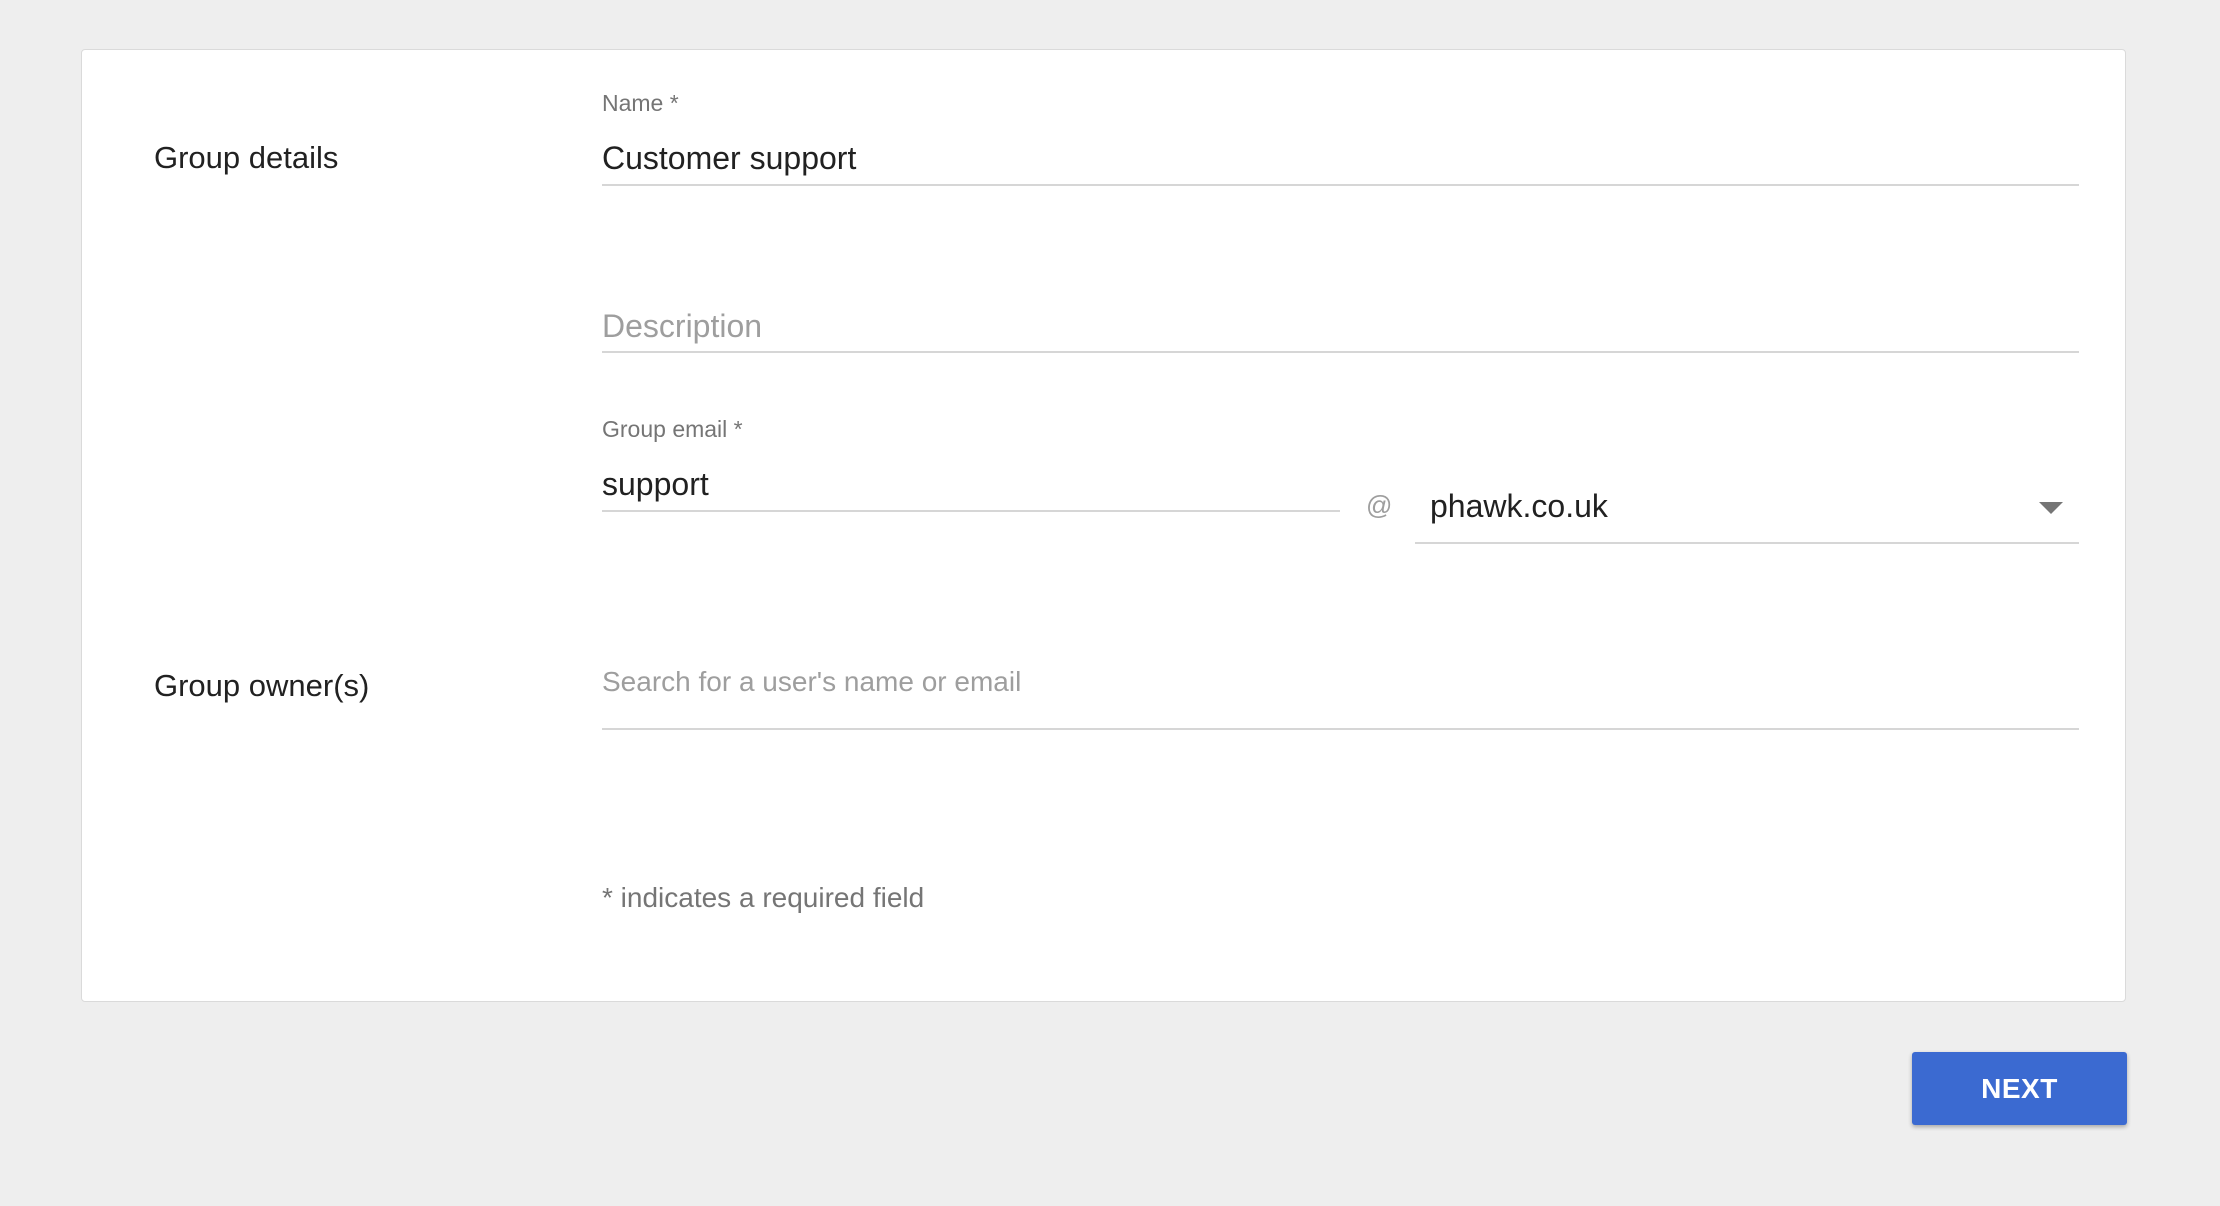 The image size is (2220, 1206). What do you see at coordinates (1340, 352) in the screenshot?
I see `description-field-underline` at bounding box center [1340, 352].